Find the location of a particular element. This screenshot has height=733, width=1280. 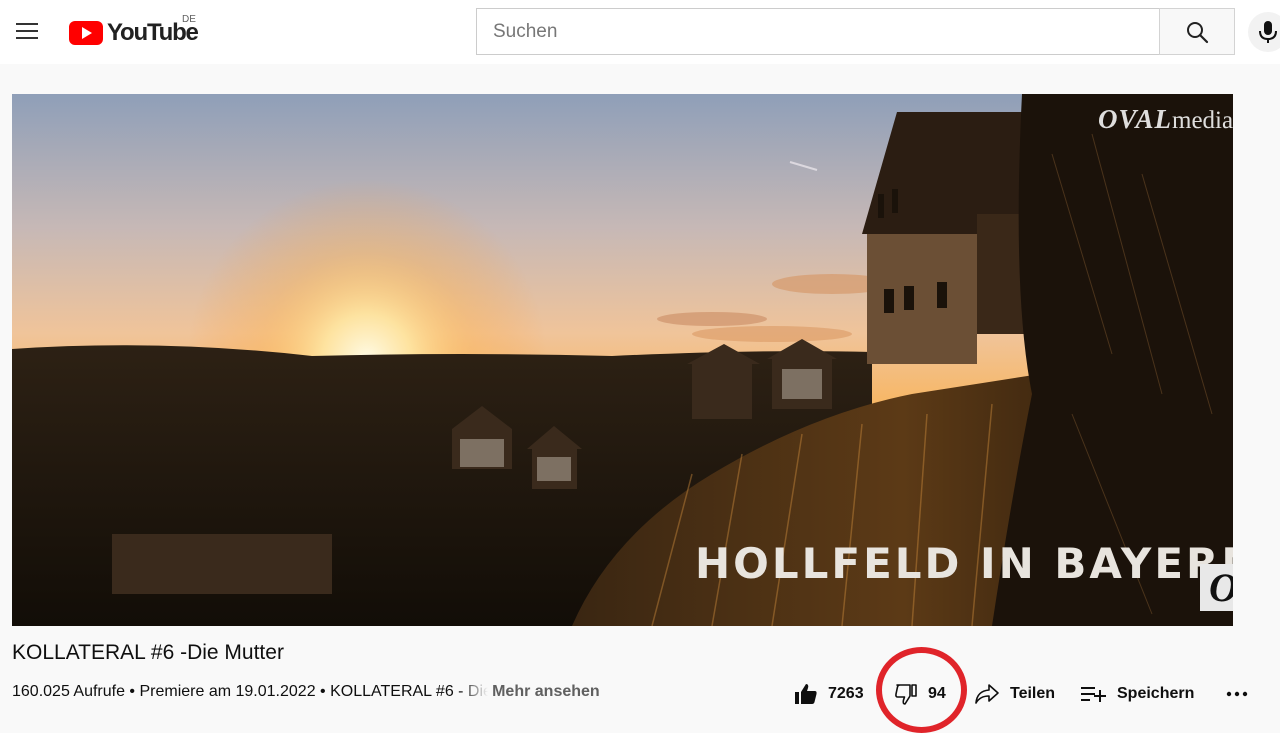

save-button: Speichern is located at coordinates (1137, 694).